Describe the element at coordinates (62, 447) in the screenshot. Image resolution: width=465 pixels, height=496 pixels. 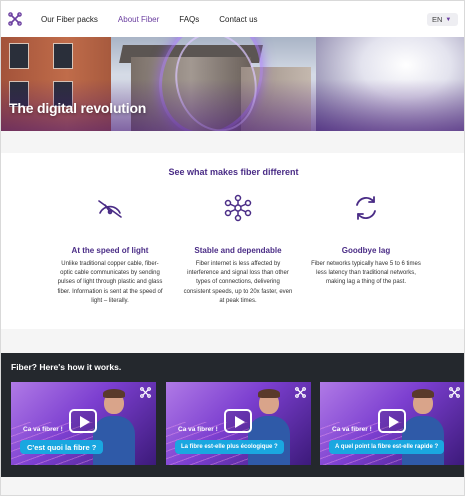
I see `video-caption: C'est quoi la fibre ?` at that location.